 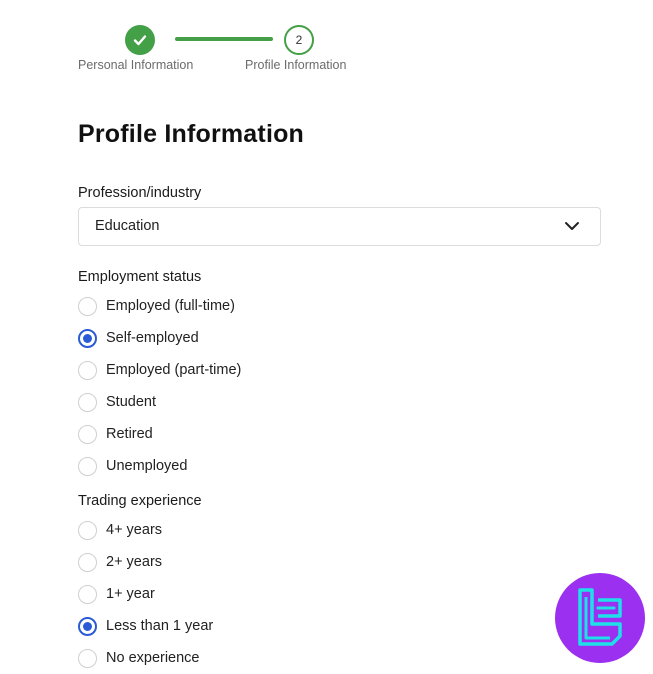 I want to click on profession-label: Profession/industry, so click(x=140, y=193).